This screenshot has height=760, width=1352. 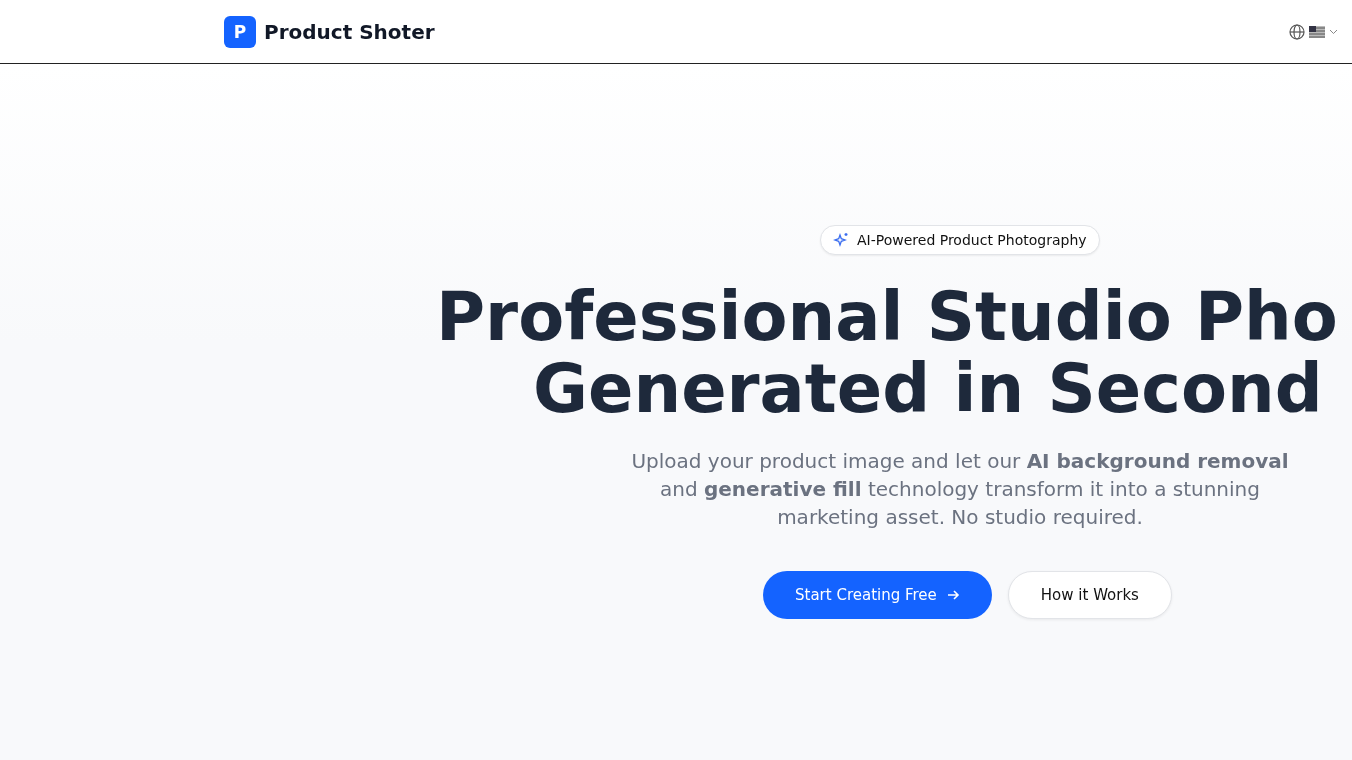 What do you see at coordinates (960, 489) in the screenshot?
I see `hero-subtitle: Upload your product image and let our AI background removal and generative fill technology transform it into a stunning marketing asset. No studio required.` at bounding box center [960, 489].